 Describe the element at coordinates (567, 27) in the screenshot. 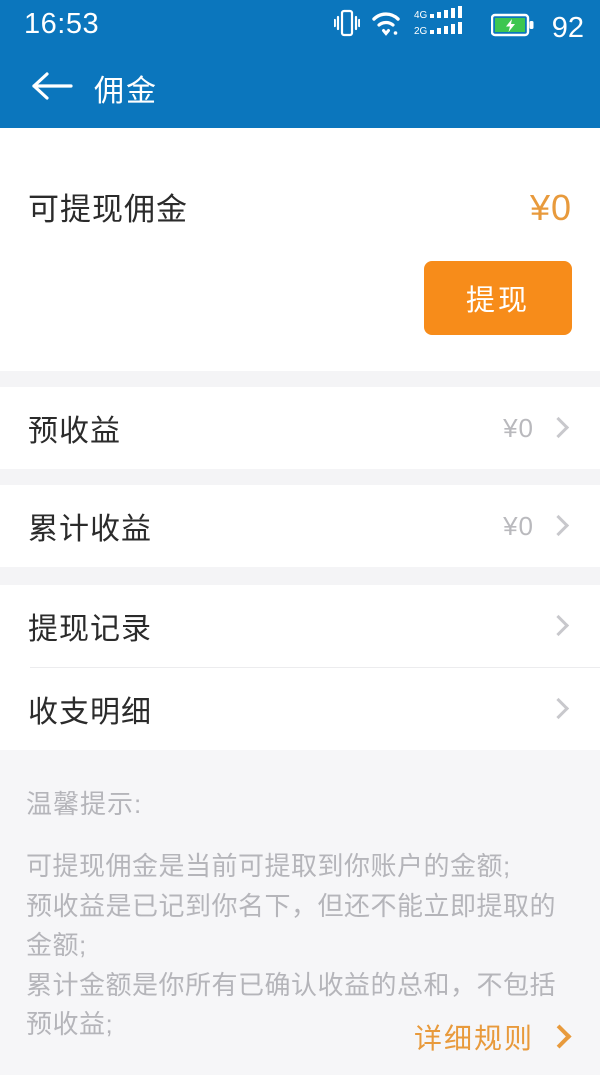

I see `battery-percentage: 92` at that location.